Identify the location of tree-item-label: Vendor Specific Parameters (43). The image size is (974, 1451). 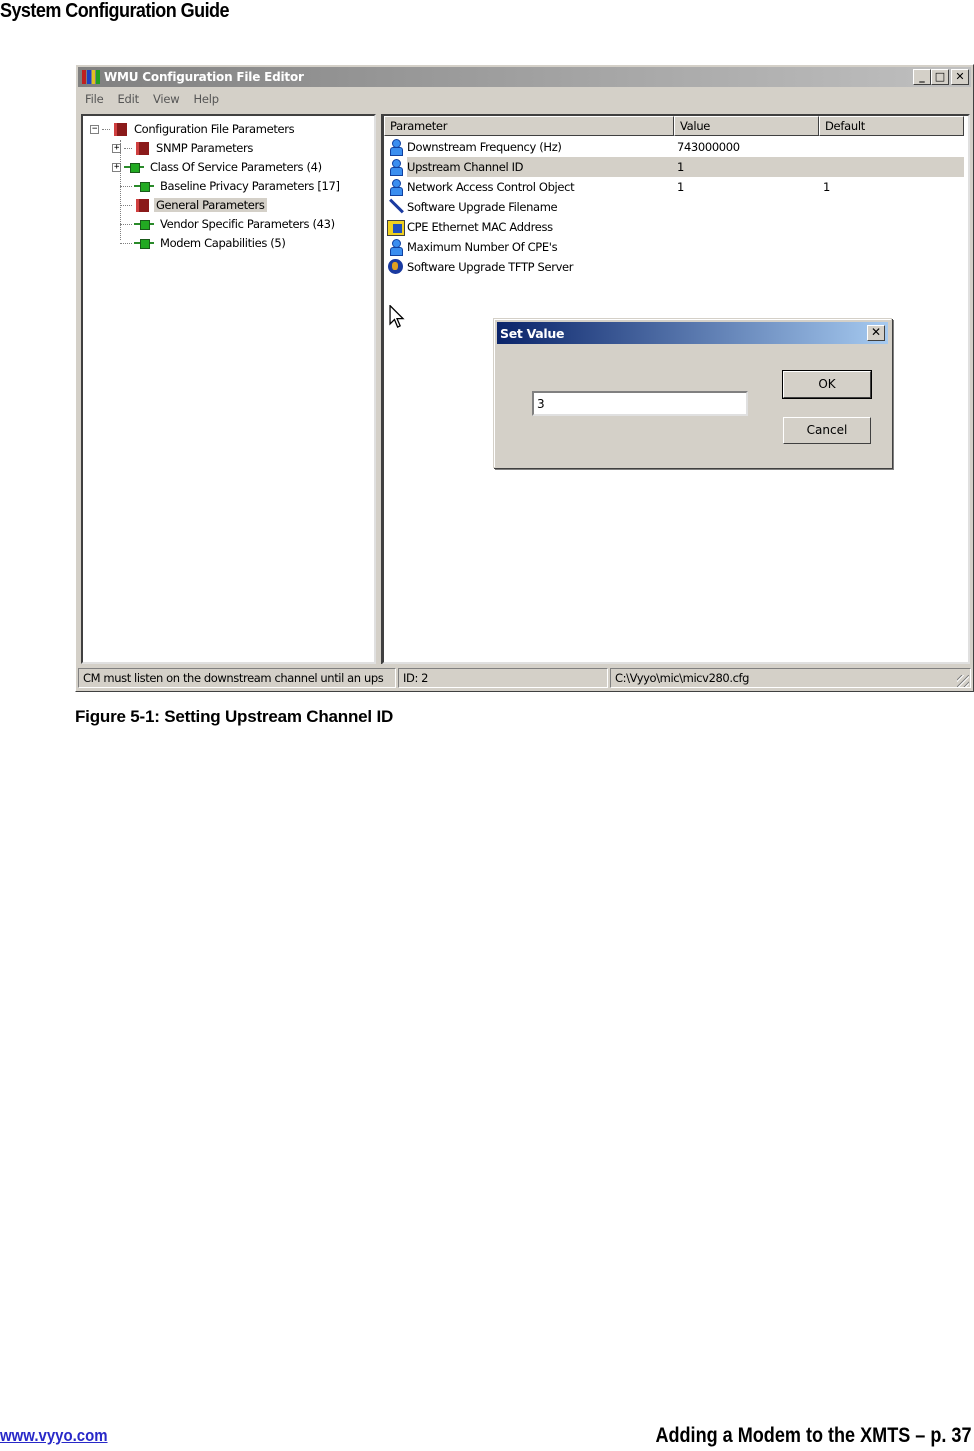
(247, 224).